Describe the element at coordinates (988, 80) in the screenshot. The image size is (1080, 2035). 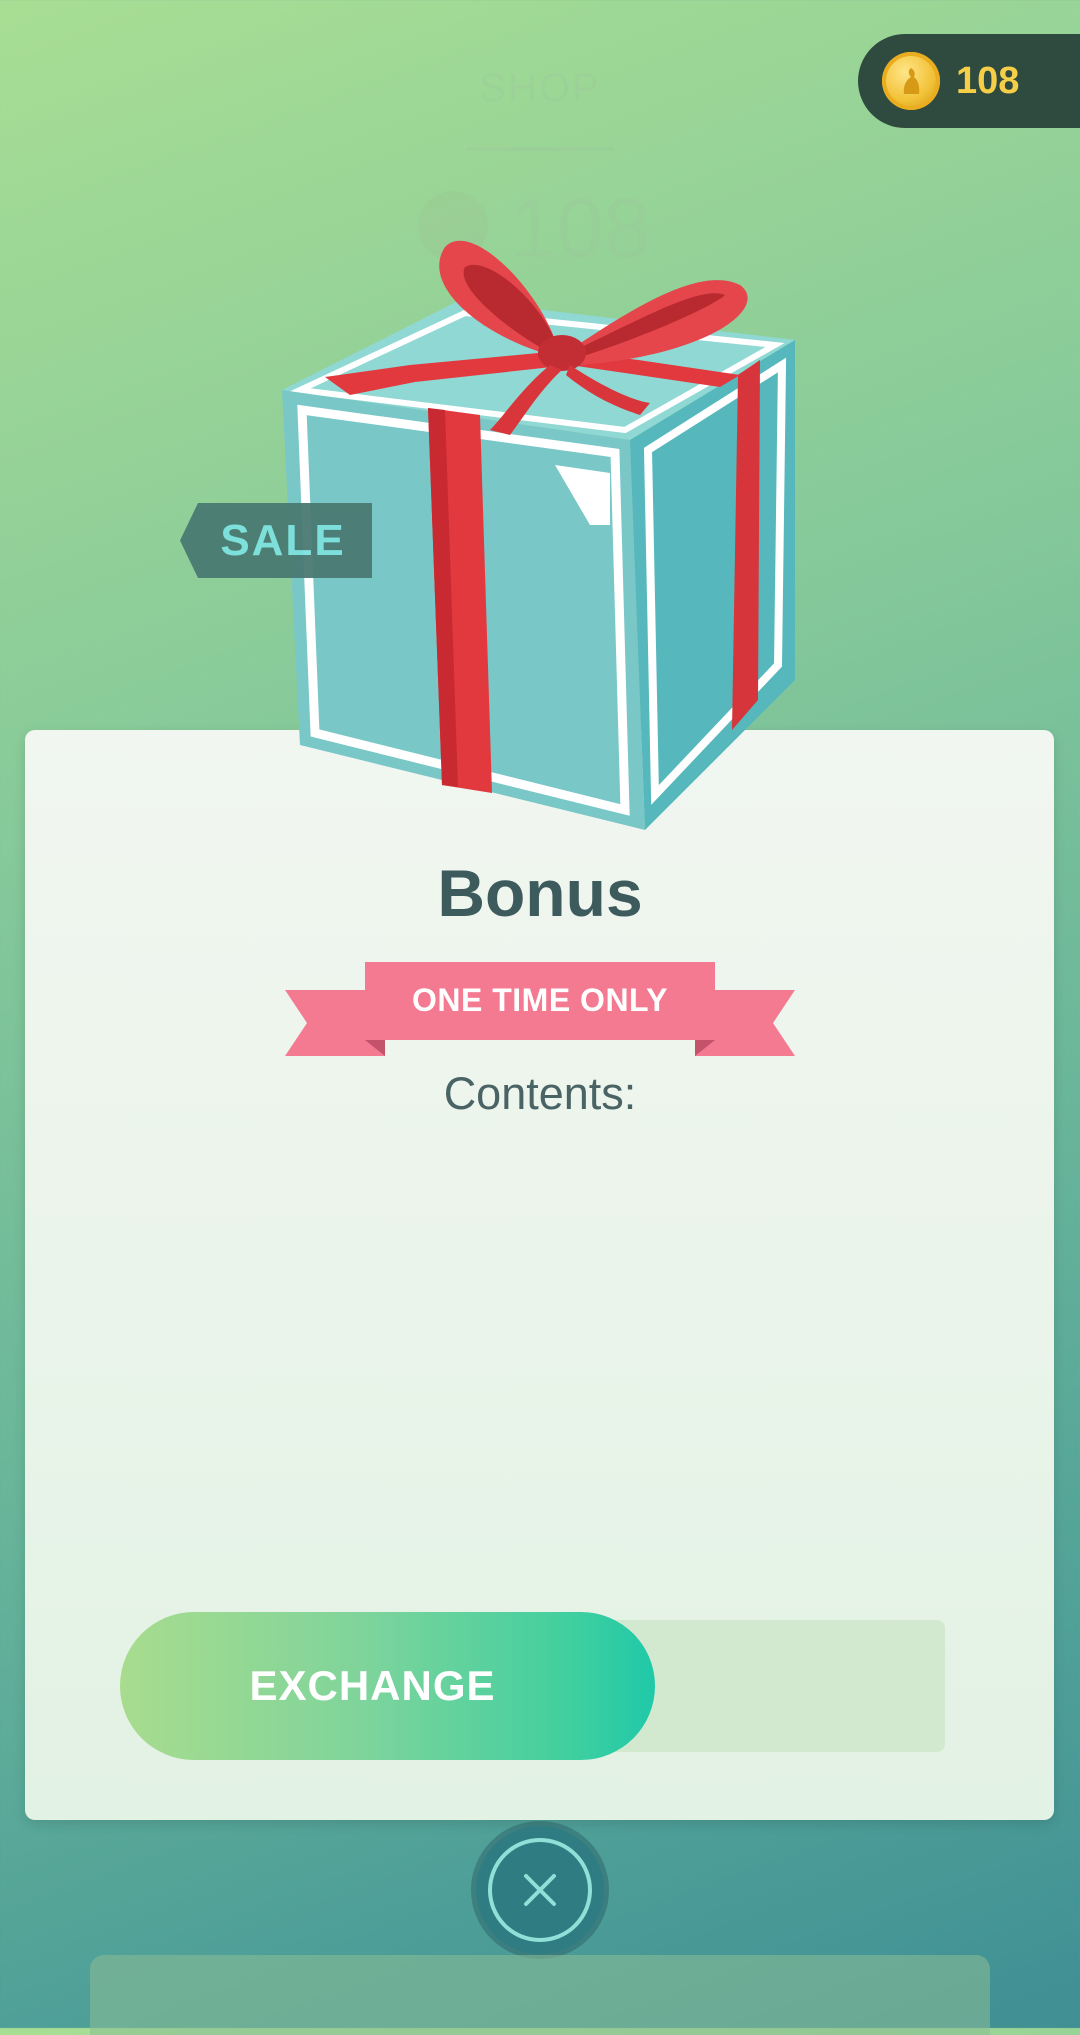
I see `coin-amount: 108` at that location.